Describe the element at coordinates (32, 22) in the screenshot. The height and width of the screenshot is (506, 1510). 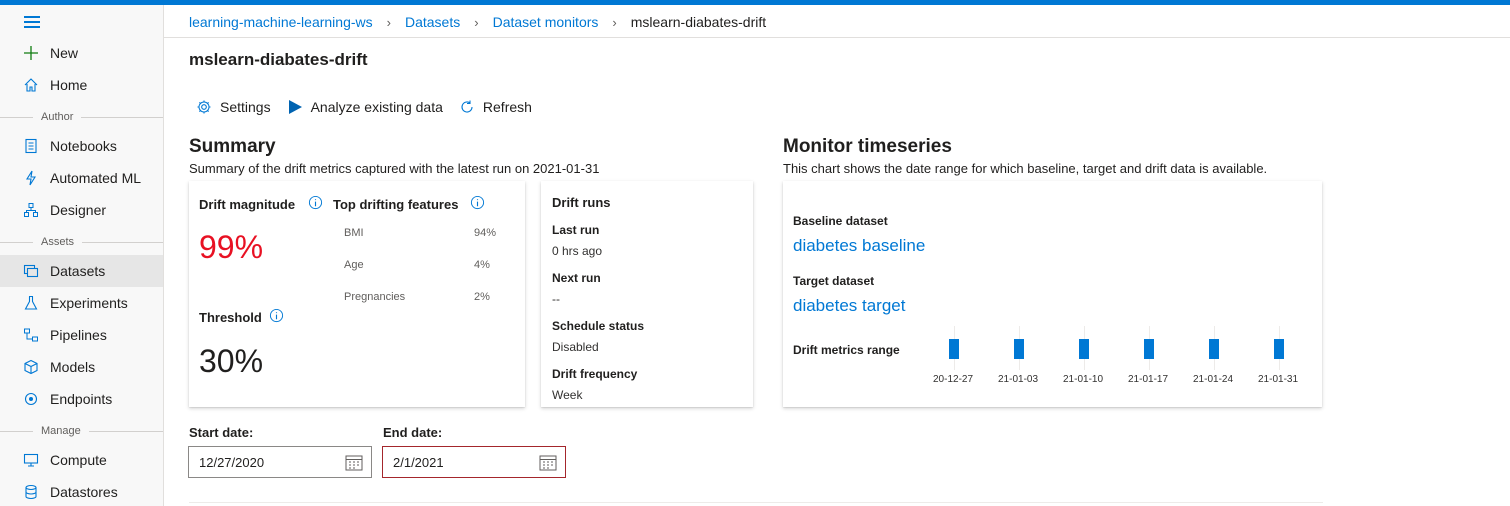
I see `hamburger-menu-icon` at that location.